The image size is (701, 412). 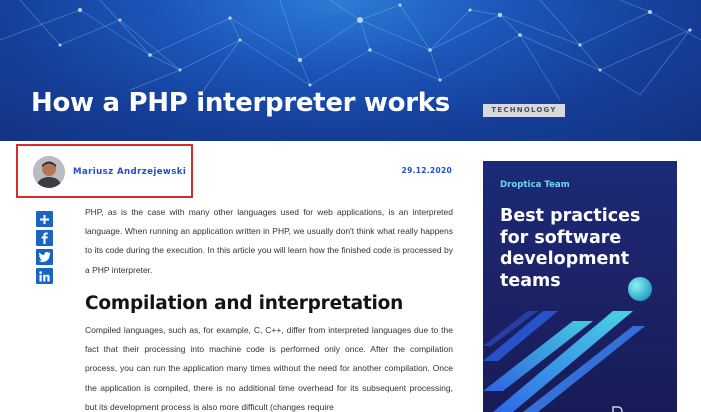 I want to click on ad-brand-label: Droptica Team, so click(x=535, y=185).